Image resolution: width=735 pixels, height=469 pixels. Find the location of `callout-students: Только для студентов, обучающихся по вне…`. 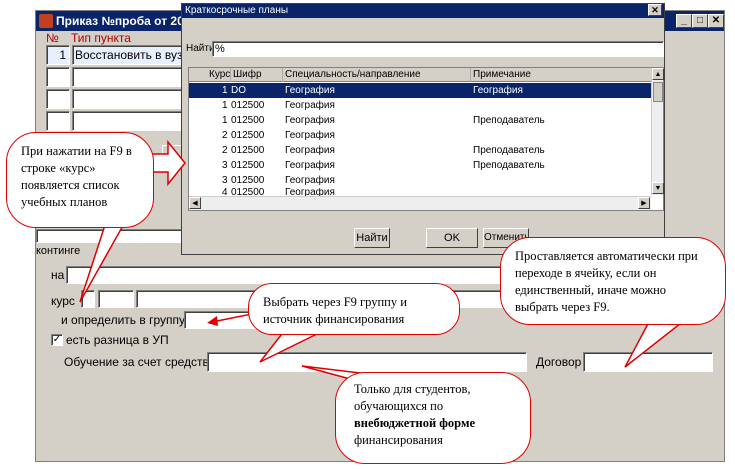

callout-students: Только для студентов, обучающихся по вне… is located at coordinates (433, 418).